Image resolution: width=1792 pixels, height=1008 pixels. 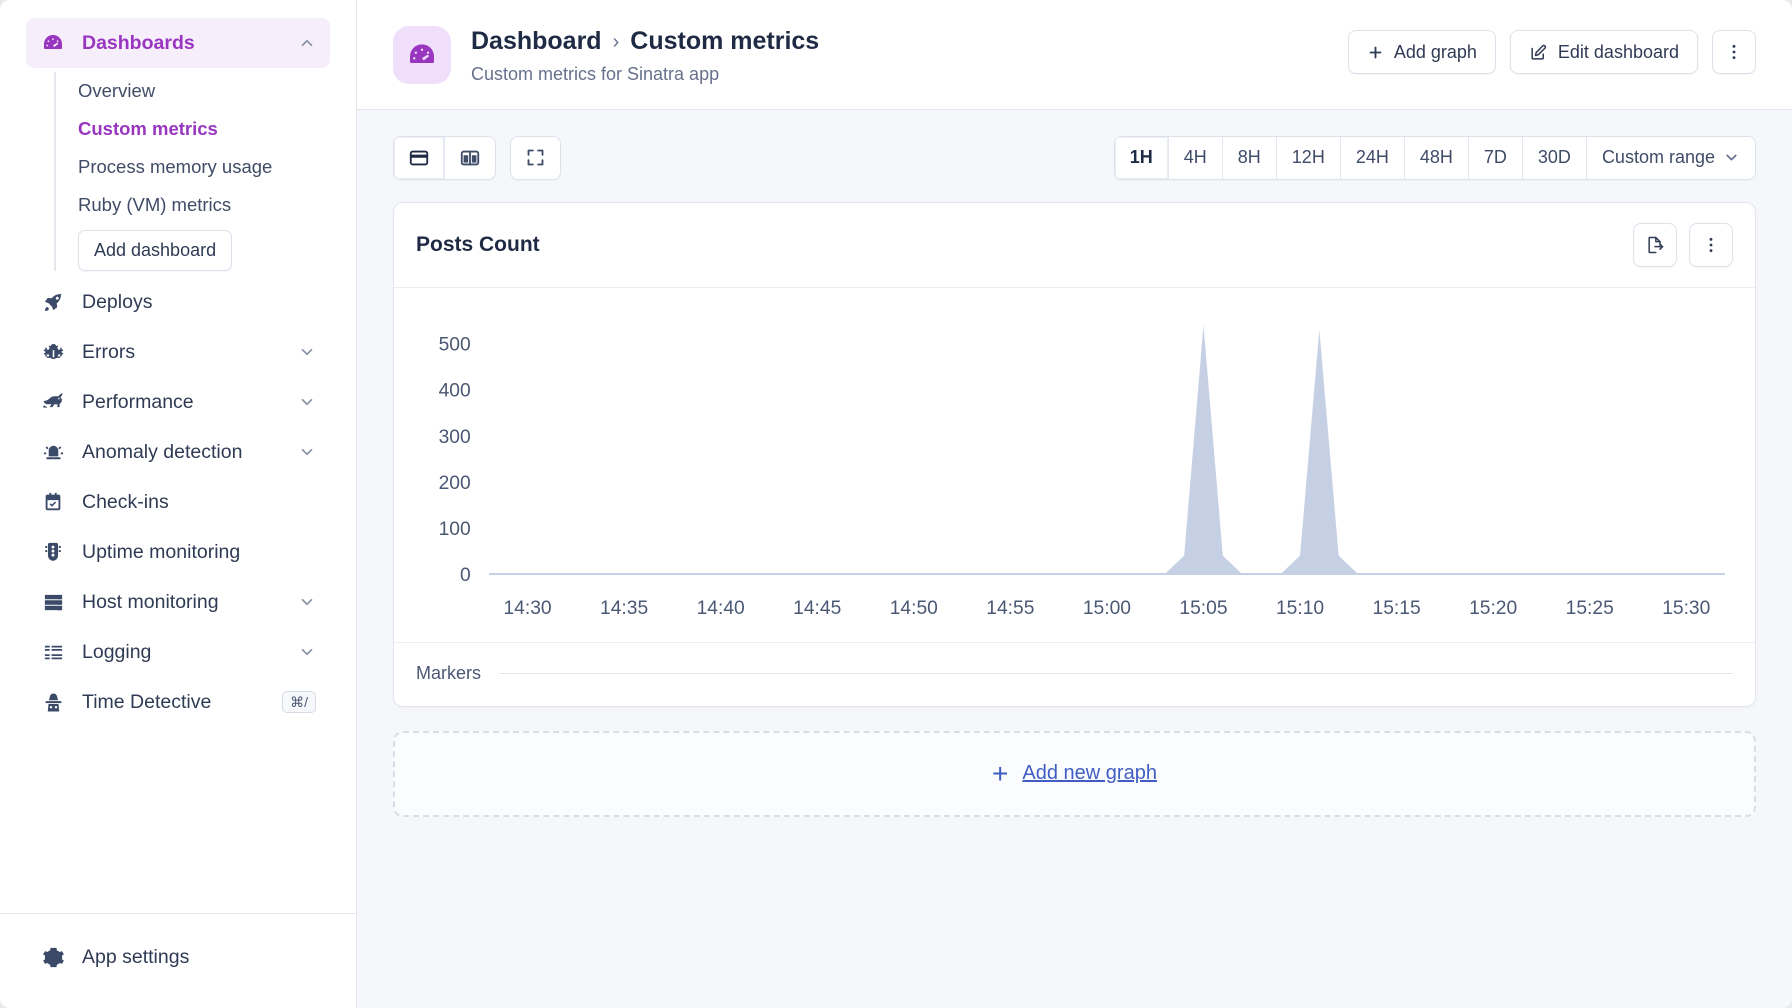 What do you see at coordinates (1658, 157) in the screenshot?
I see `custom-range-label: Custom range` at bounding box center [1658, 157].